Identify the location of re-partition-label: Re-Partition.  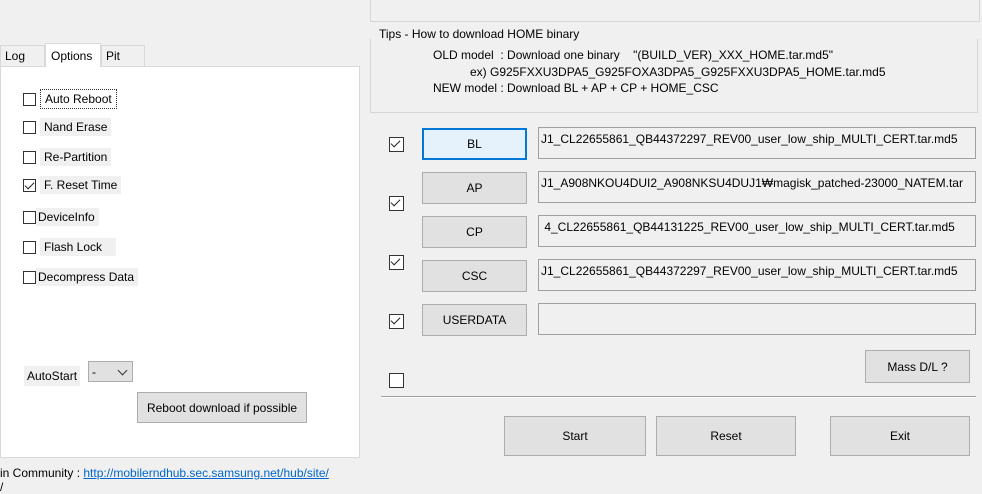
(76, 157).